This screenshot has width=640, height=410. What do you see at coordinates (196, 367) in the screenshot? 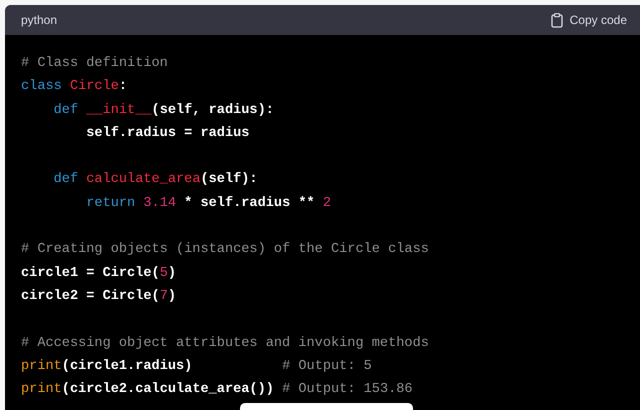
I see `code-line: print(circle1.radius) # Output: 5` at bounding box center [196, 367].